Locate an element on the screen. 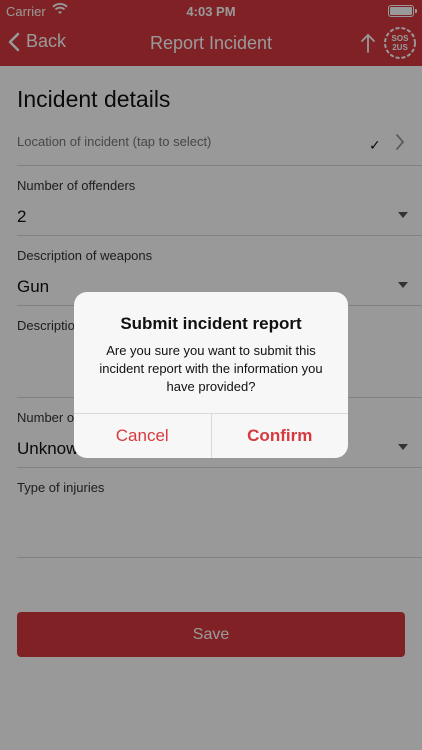 This screenshot has height=750, width=422. cancel-button: Cancel is located at coordinates (143, 436).